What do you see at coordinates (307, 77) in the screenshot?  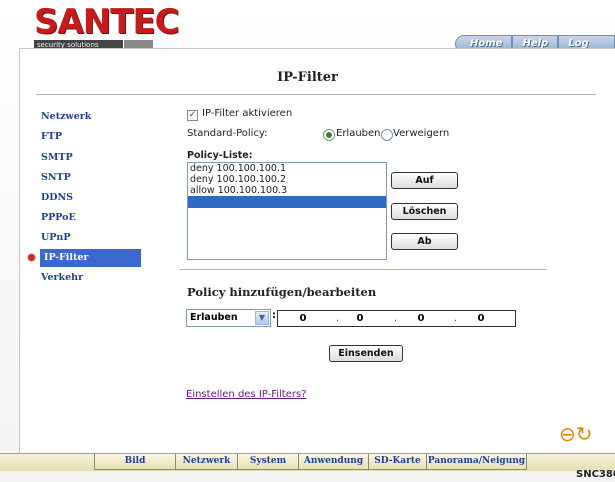 I see `page-title: IP-Filter` at bounding box center [307, 77].